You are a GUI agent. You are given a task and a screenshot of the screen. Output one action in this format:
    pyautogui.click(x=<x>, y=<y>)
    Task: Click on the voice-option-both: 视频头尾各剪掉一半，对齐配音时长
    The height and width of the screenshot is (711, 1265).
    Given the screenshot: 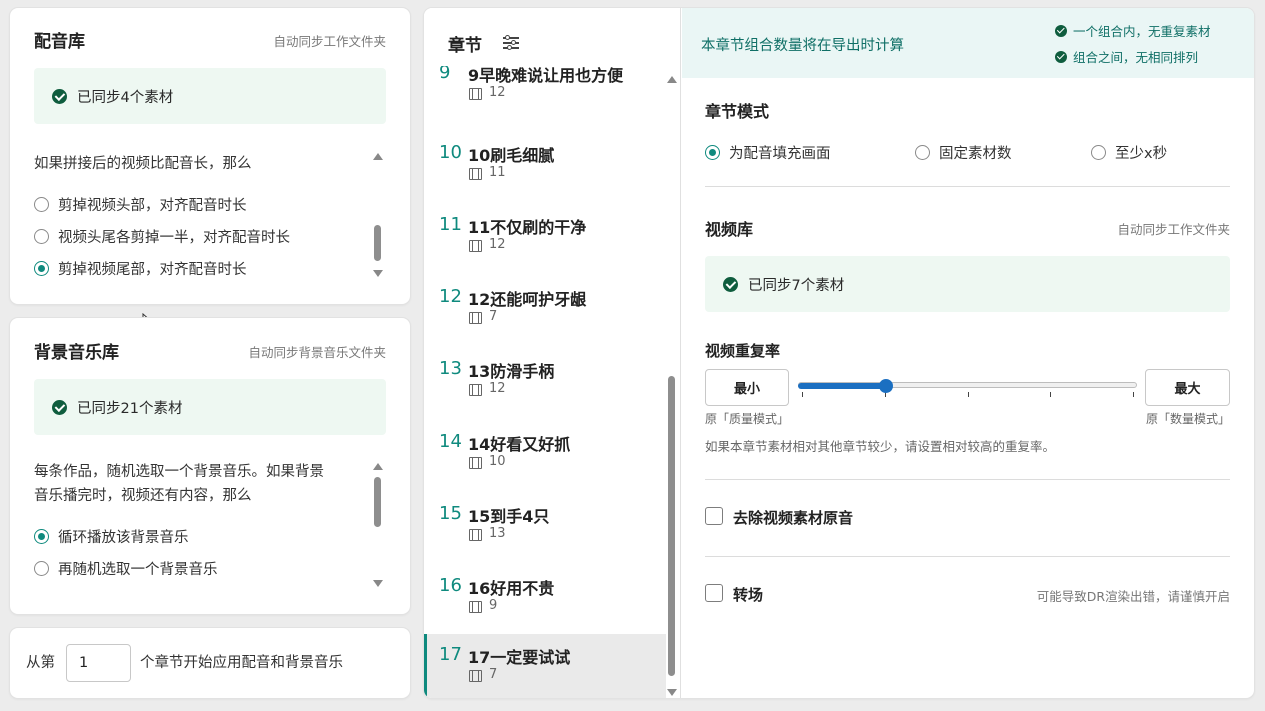 What is the action you would take?
    pyautogui.click(x=162, y=236)
    